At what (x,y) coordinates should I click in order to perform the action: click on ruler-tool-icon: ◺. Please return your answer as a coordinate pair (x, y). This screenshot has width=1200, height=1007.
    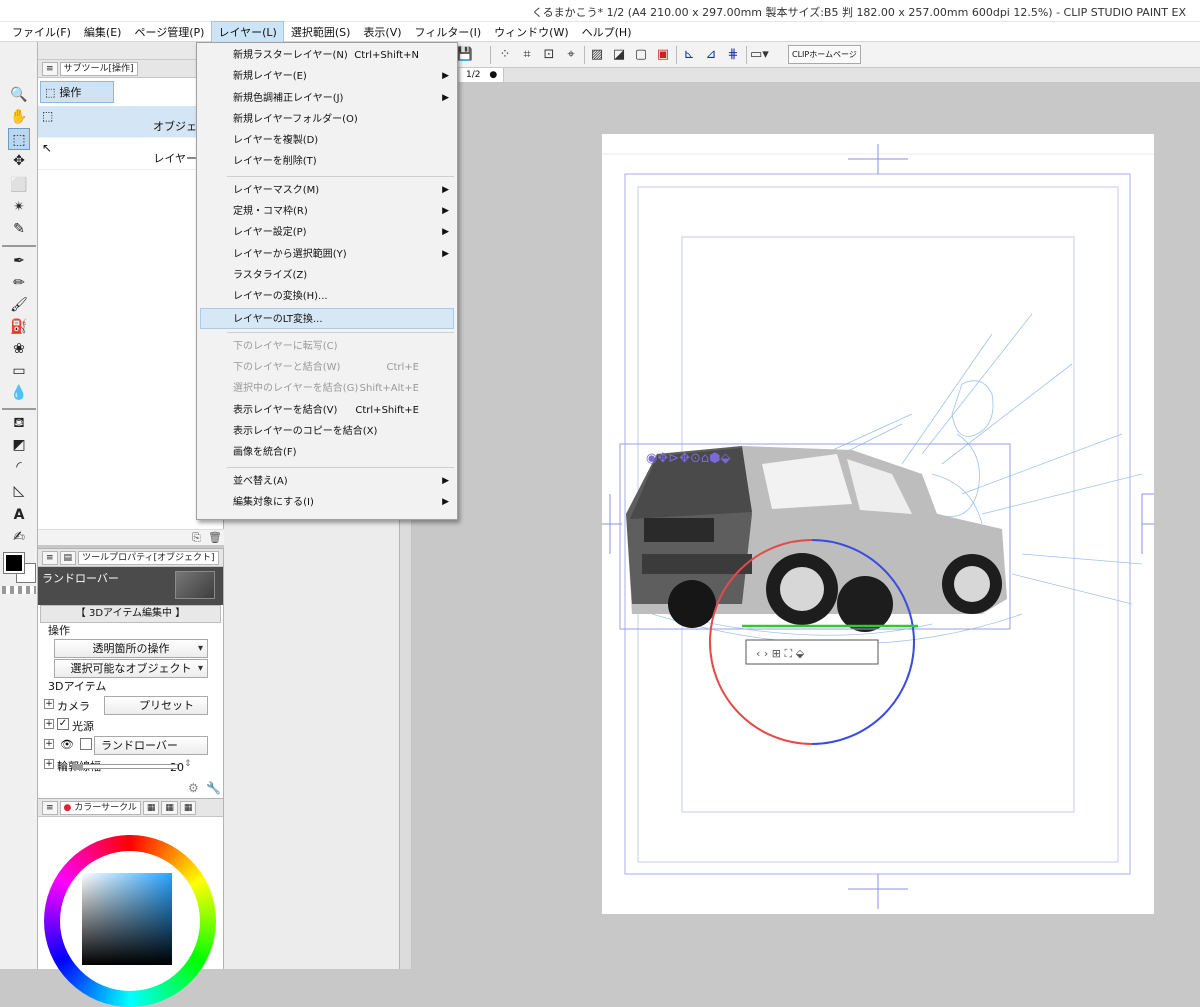
    Looking at the image, I should click on (19, 491).